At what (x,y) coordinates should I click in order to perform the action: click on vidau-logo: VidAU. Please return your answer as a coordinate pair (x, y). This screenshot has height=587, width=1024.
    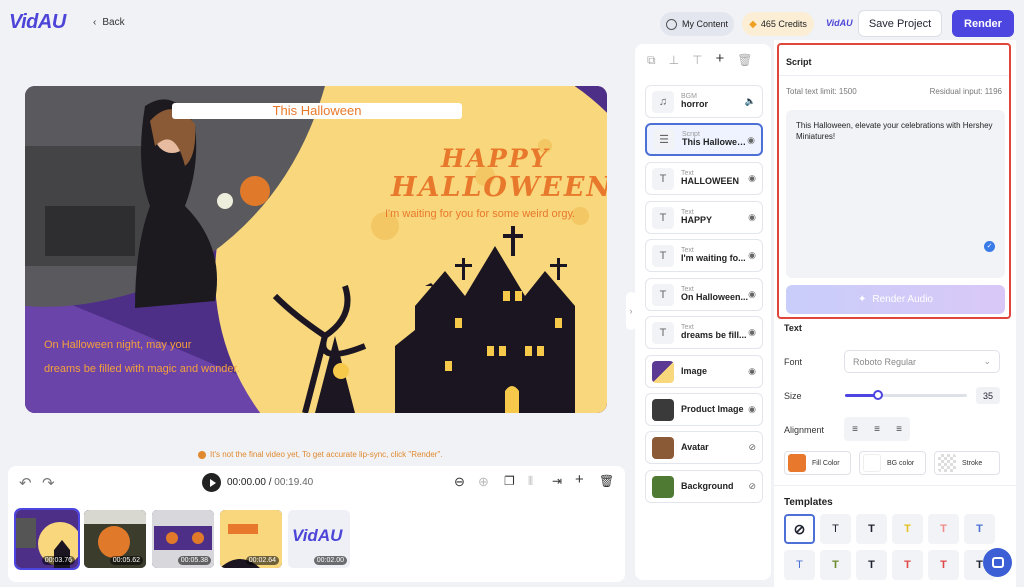
    Looking at the image, I should click on (37, 22).